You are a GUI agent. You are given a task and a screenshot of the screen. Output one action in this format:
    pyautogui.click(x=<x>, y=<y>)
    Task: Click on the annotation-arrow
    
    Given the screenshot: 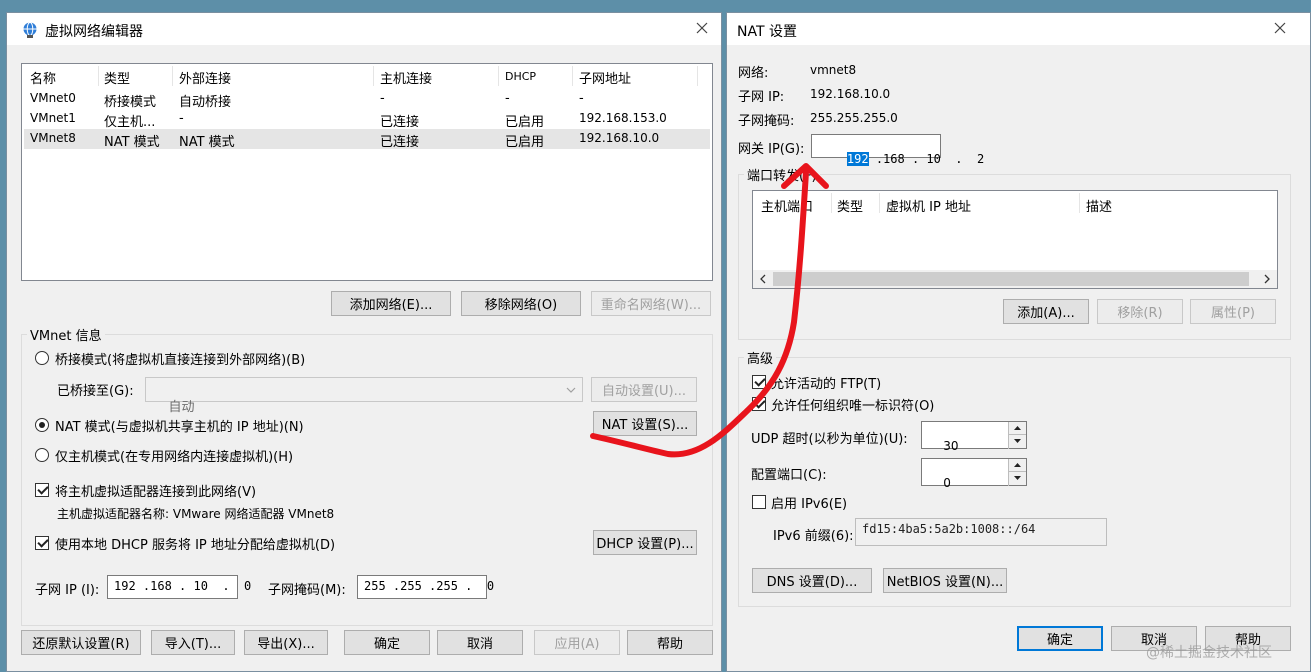 What is the action you would take?
    pyautogui.click(x=709, y=310)
    